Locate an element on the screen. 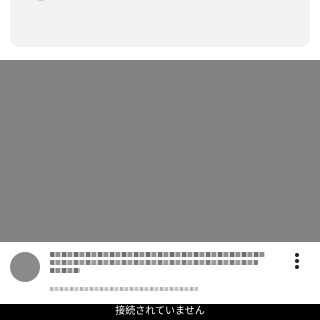 This screenshot has height=320, width=320. previous-content-card is located at coordinates (160, 23).